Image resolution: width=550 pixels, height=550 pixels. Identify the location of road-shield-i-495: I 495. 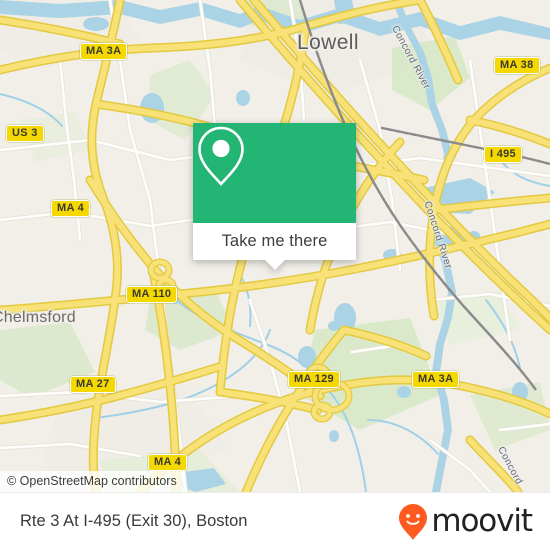
(503, 154).